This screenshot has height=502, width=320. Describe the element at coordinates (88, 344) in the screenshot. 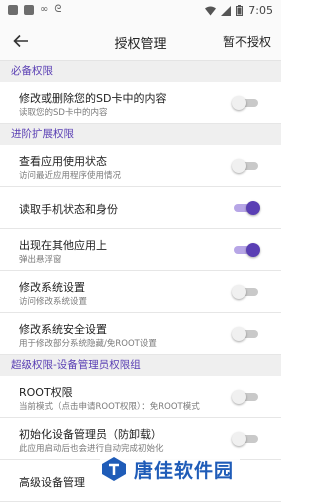

I see `permission-subtitle: 用于修改部分系统隐藏/免ROOT设置` at that location.